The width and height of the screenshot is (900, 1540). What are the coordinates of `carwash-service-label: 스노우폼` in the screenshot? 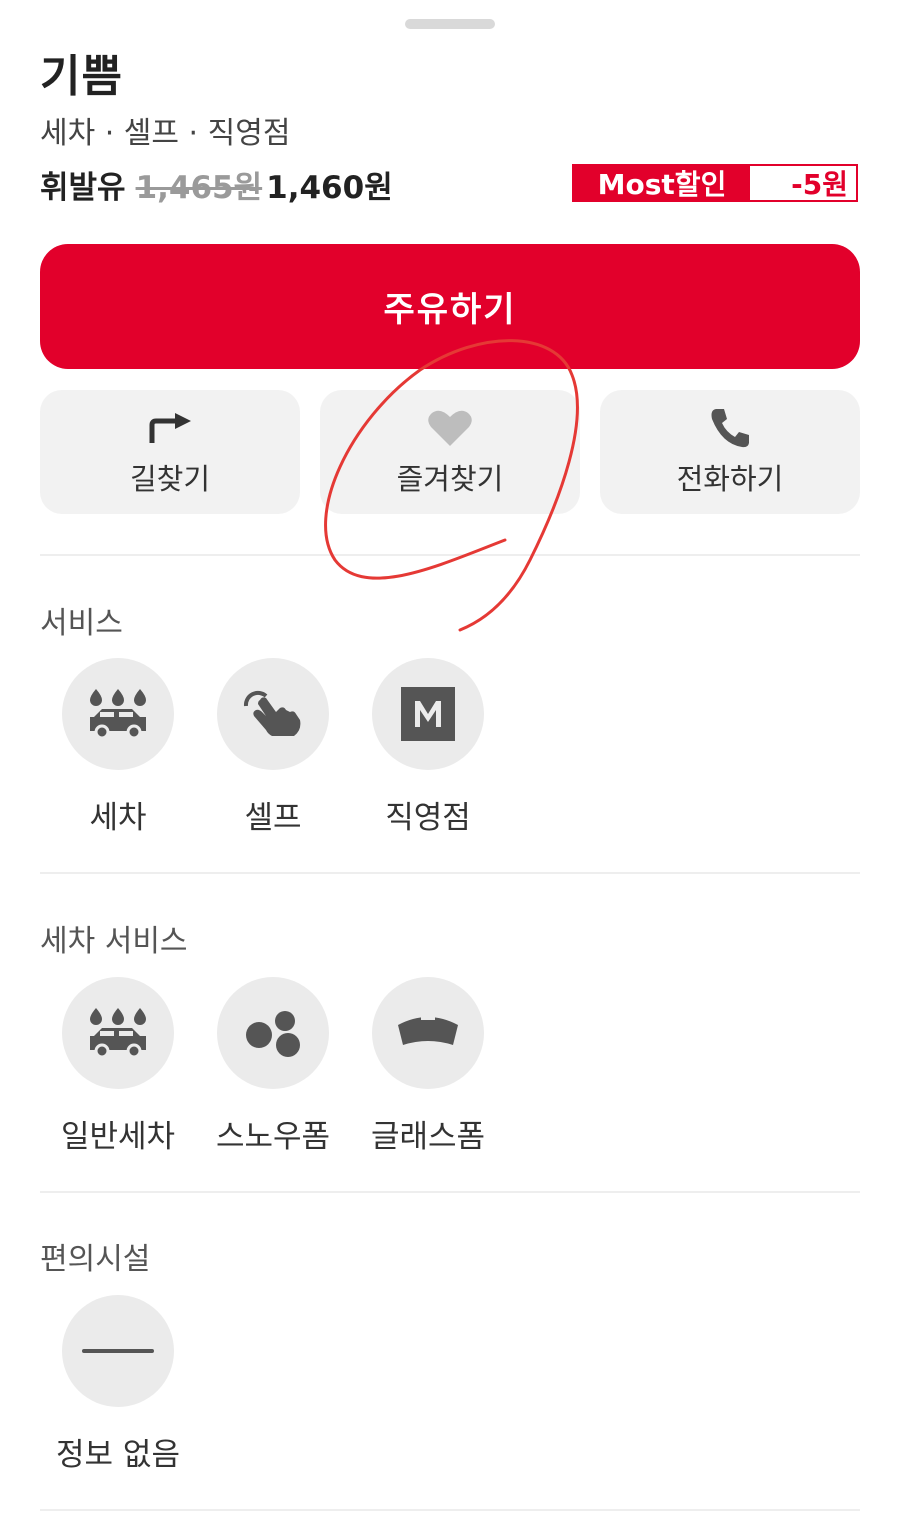 It's located at (273, 1137).